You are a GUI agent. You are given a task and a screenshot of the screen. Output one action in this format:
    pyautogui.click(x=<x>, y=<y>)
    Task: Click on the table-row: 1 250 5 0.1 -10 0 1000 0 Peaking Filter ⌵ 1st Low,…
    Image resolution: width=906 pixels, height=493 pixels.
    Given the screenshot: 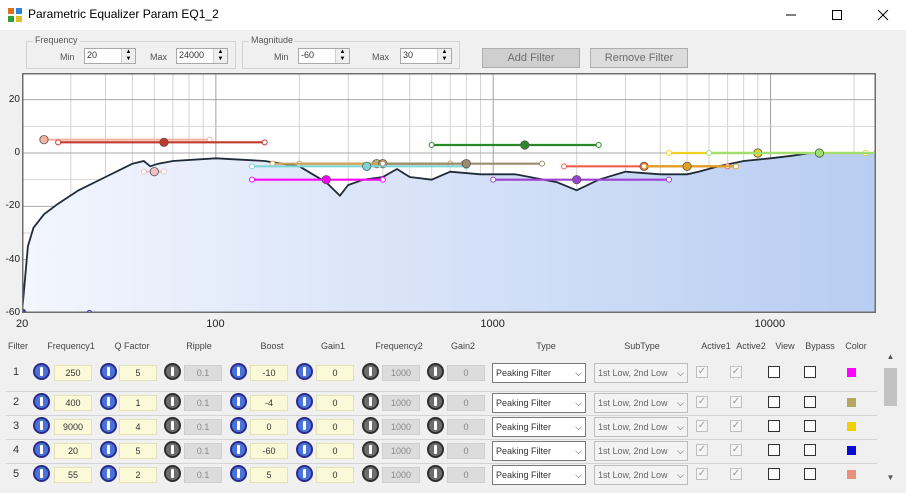 What is the action you would take?
    pyautogui.click(x=441, y=373)
    